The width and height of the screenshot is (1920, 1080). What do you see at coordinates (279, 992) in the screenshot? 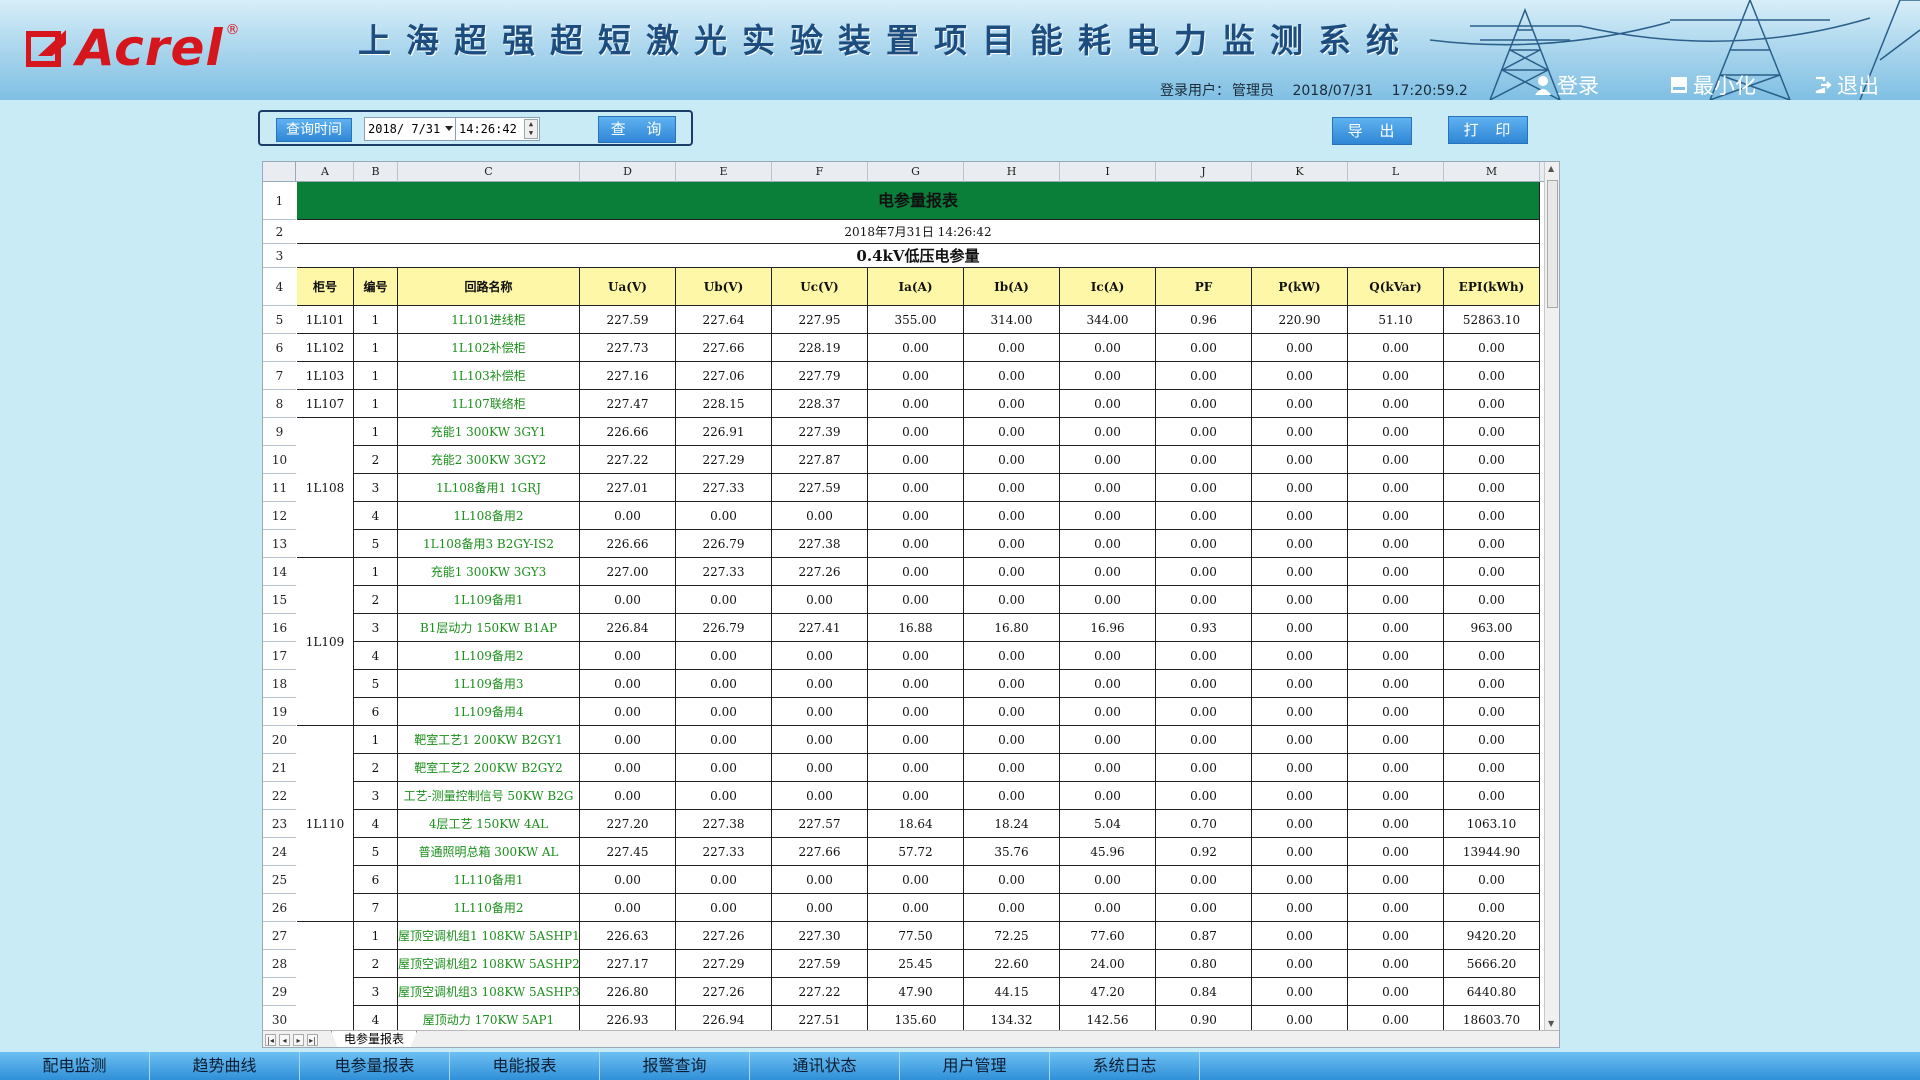
I see `row-header: 29` at bounding box center [279, 992].